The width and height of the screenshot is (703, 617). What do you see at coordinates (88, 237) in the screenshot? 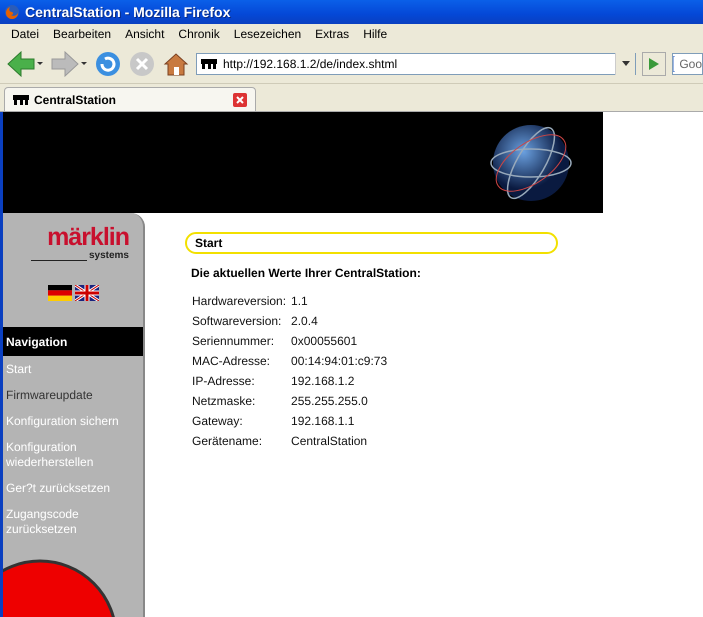
I see `brand-logo: märklin` at bounding box center [88, 237].